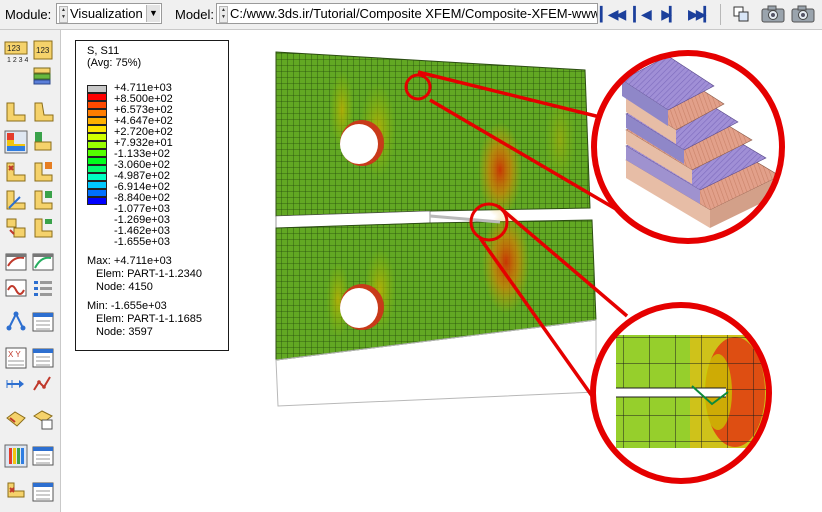 Image resolution: width=822 pixels, height=512 pixels. I want to click on create-path-icon, so click(16, 322).